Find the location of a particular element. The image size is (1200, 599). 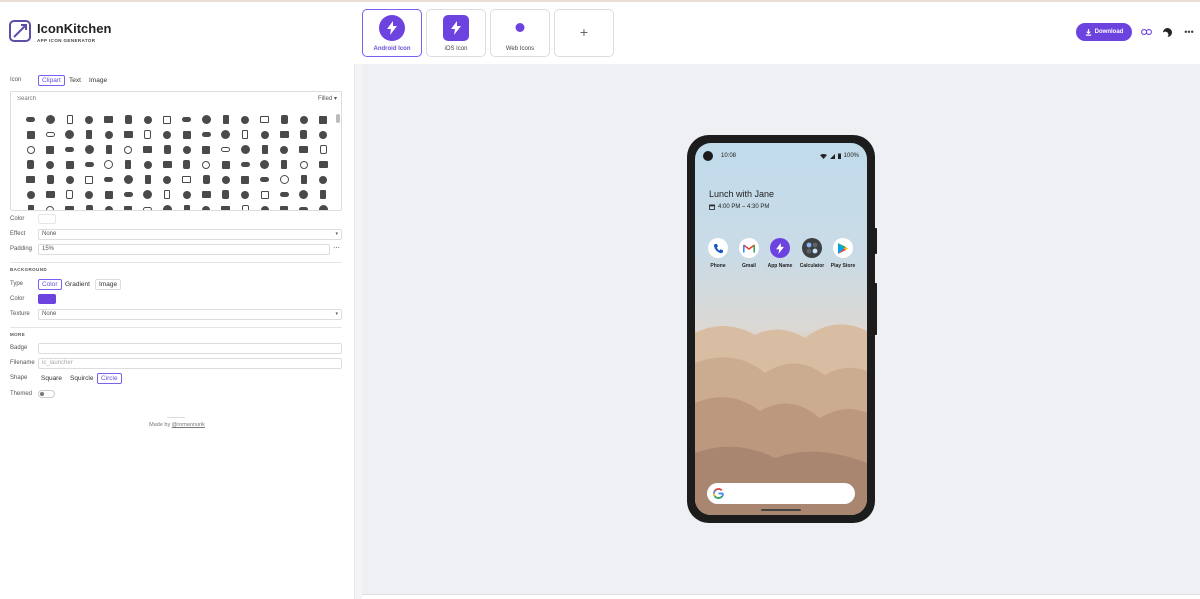

share-link-icon is located at coordinates (1146, 32).